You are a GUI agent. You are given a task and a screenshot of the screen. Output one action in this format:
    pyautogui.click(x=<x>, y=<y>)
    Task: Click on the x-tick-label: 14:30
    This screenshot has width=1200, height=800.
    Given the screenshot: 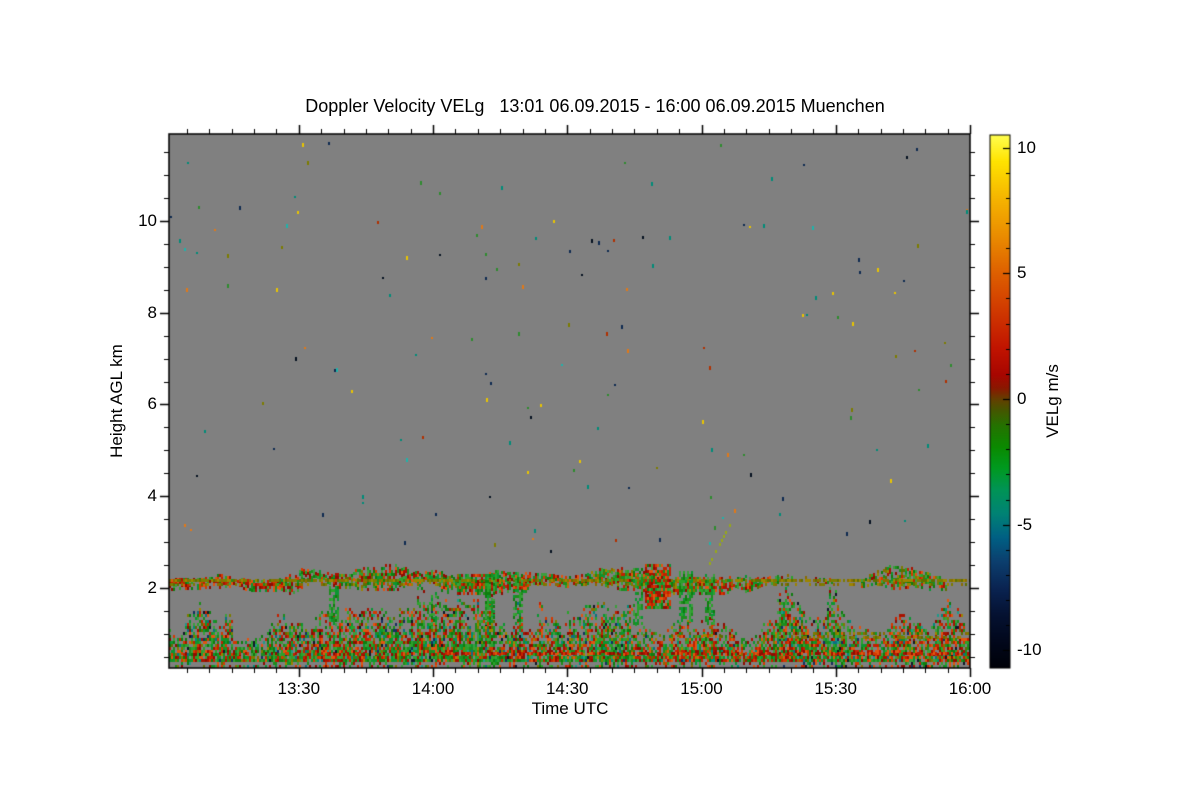 What is the action you would take?
    pyautogui.click(x=567, y=688)
    